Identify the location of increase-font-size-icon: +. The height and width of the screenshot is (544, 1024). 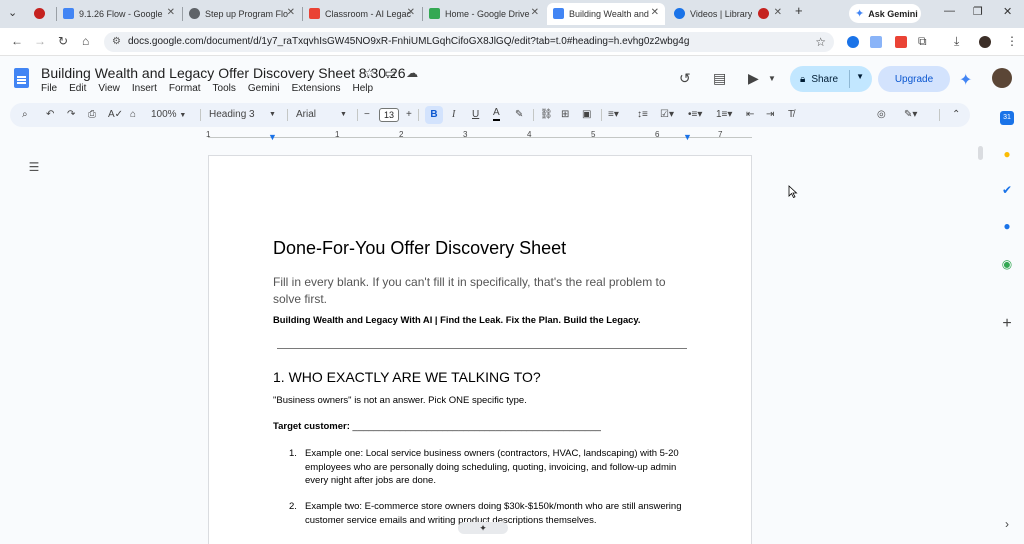
(409, 115).